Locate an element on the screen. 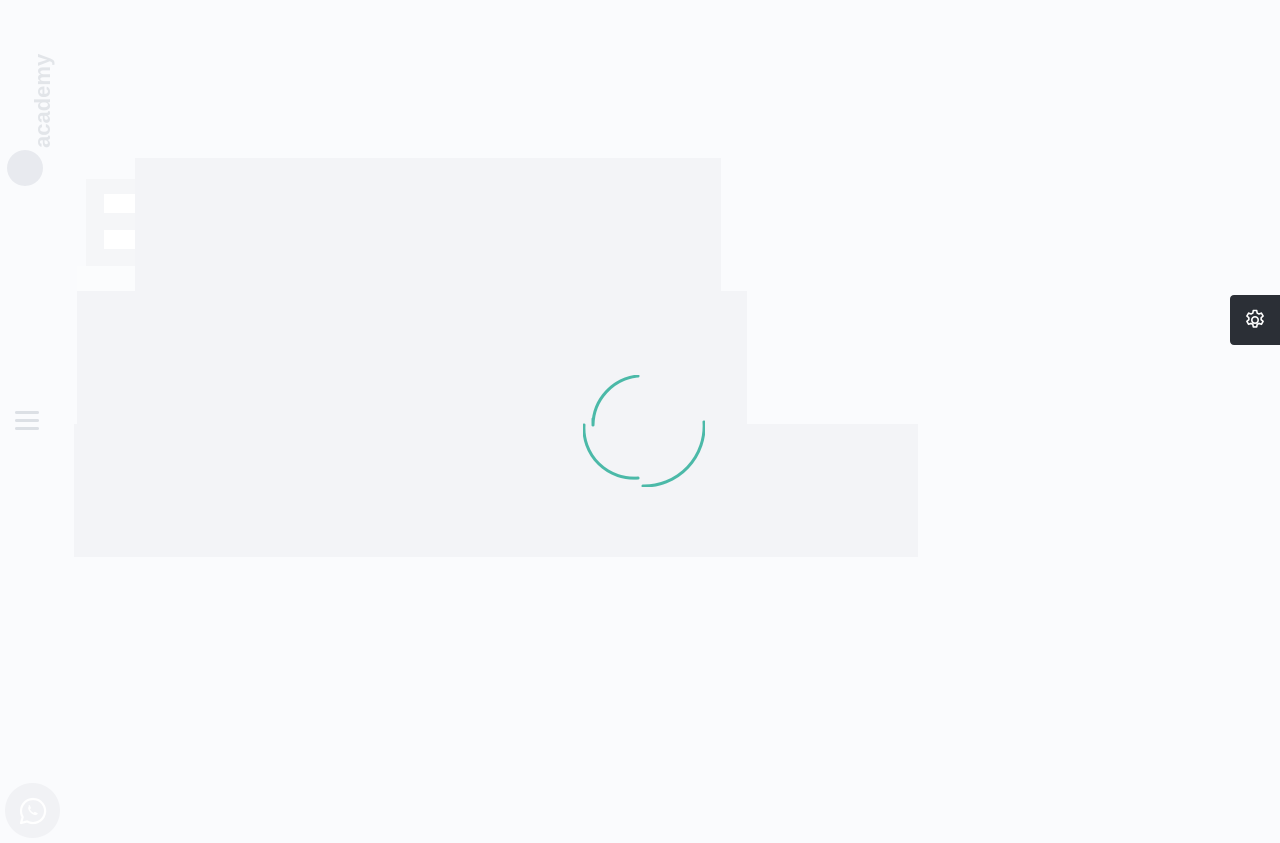 This screenshot has width=1280, height=843. brand-logo-icon is located at coordinates (25, 168).